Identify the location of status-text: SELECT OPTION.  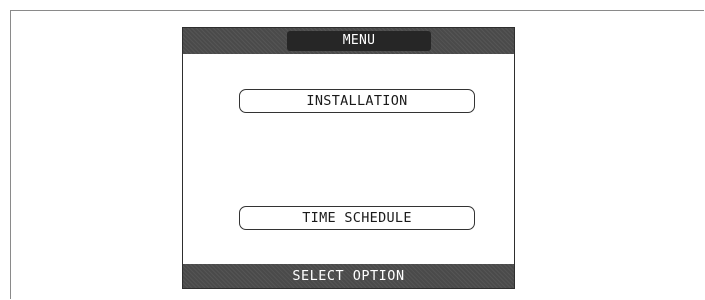
(348, 276).